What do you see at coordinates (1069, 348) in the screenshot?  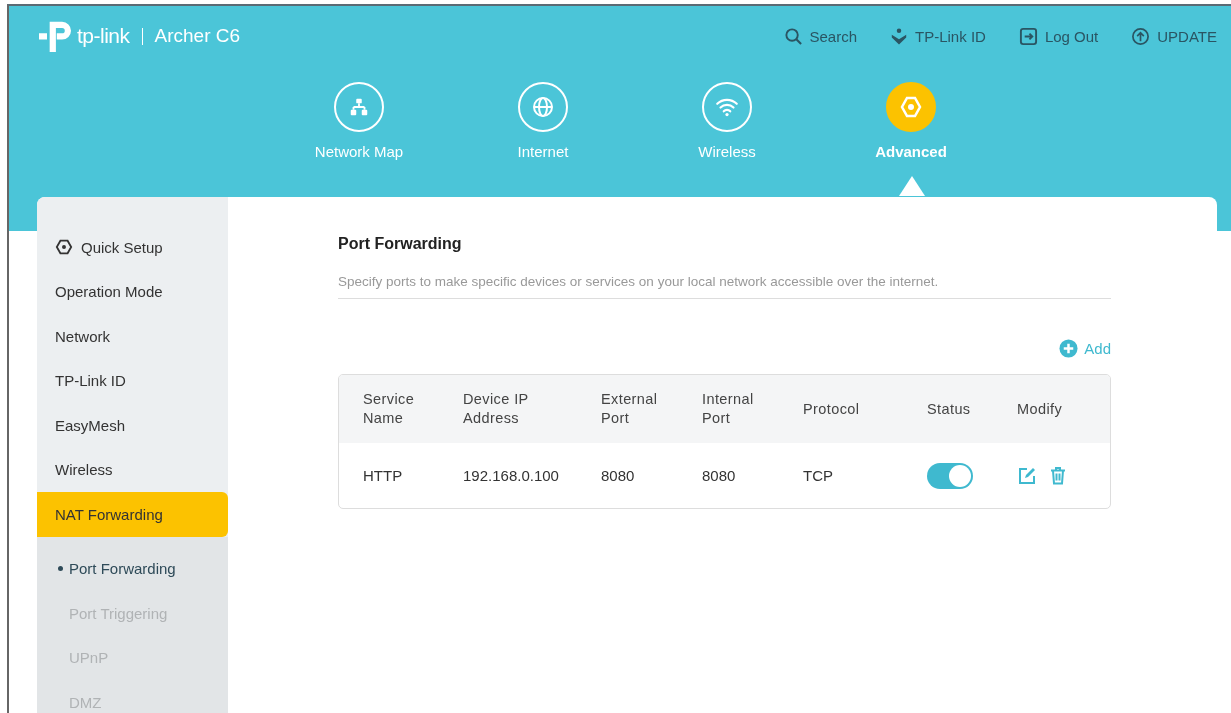 I see `plus-icon` at bounding box center [1069, 348].